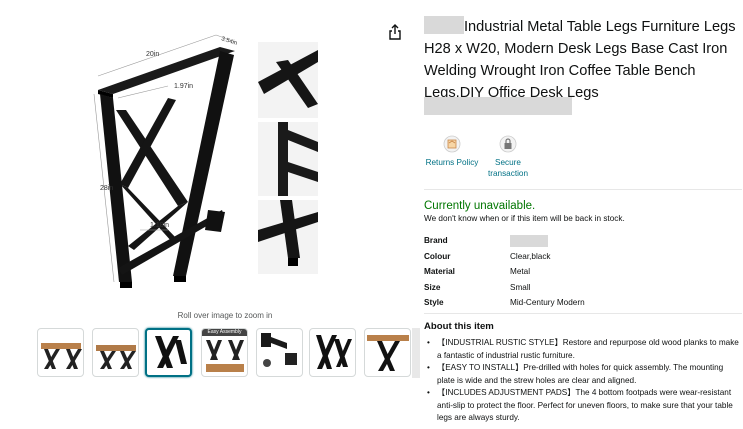 This screenshot has height=429, width=743. What do you see at coordinates (173, 157) in the screenshot?
I see `main-product-image: 20in 3.54in 1.97in 28in 1.18in` at bounding box center [173, 157].